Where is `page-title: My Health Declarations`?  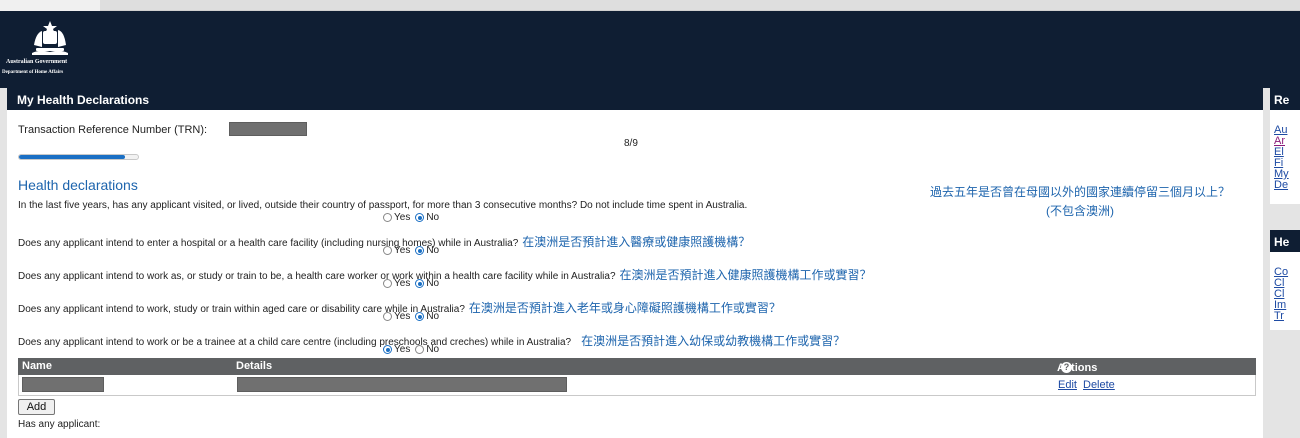 page-title: My Health Declarations is located at coordinates (635, 99).